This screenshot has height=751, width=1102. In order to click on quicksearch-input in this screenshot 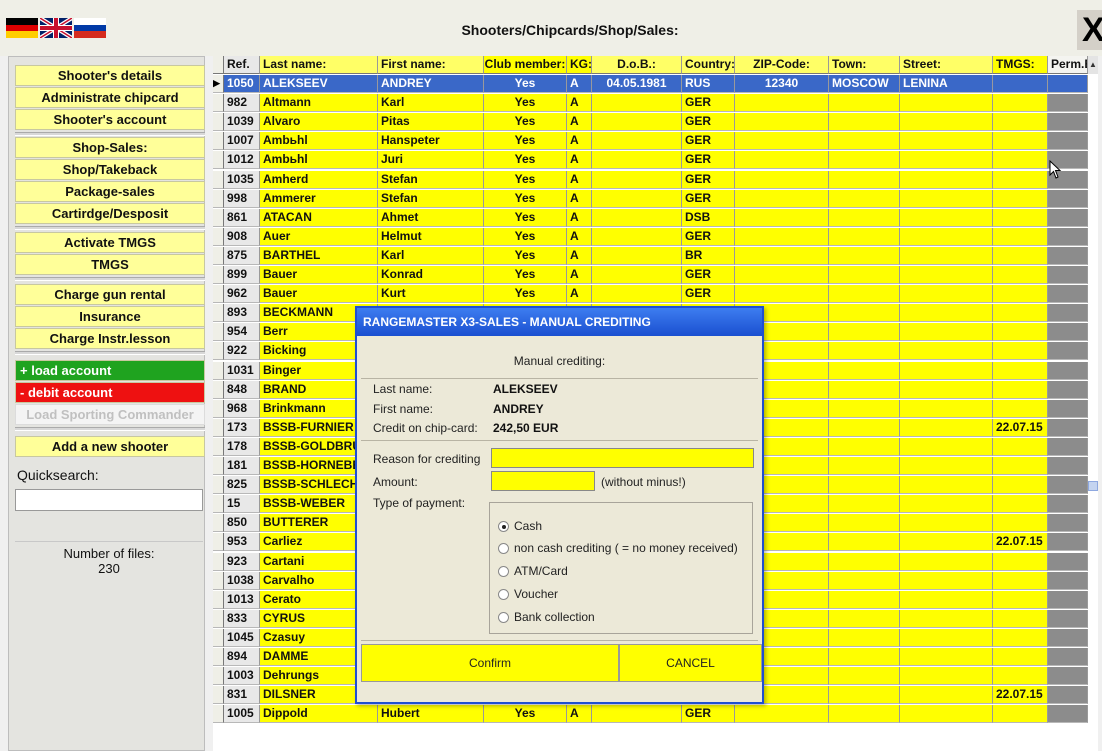, I will do `click(109, 500)`.